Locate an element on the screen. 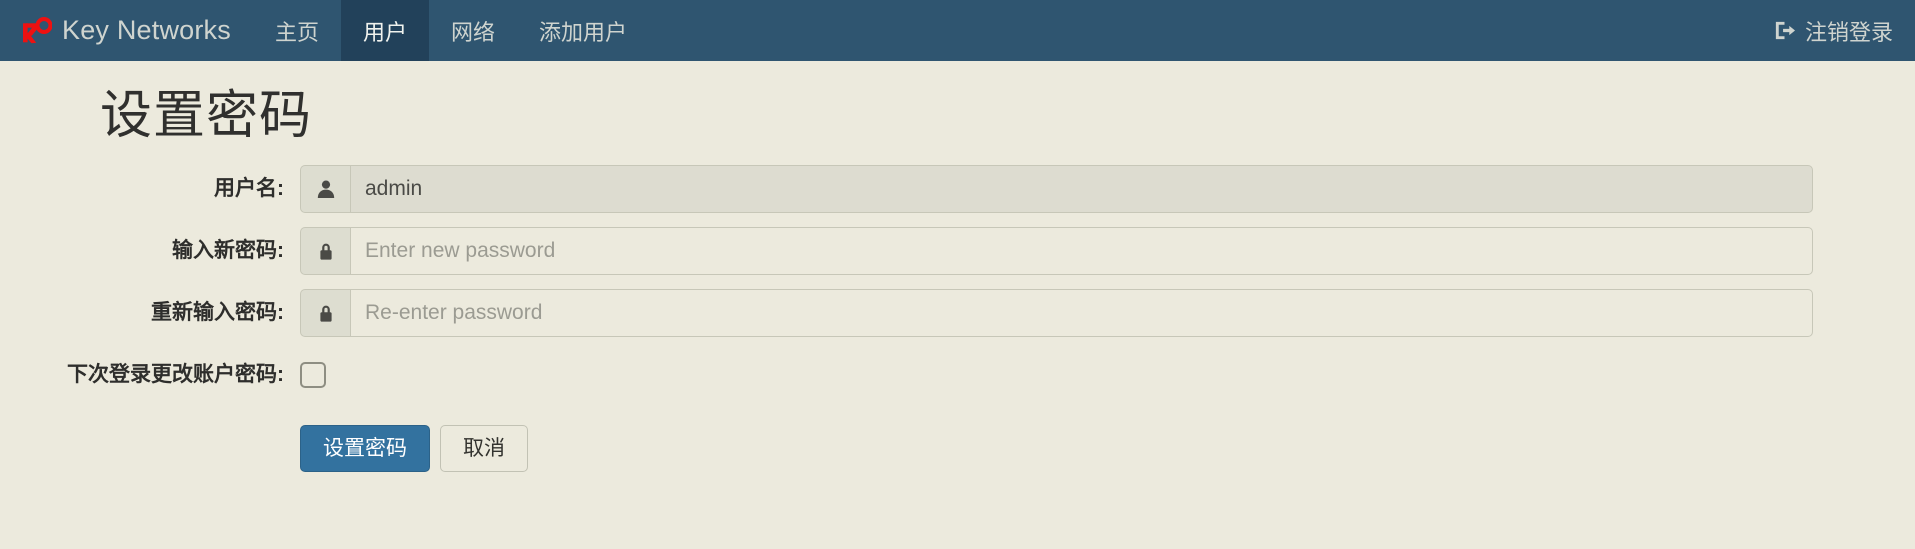  top-navbar: Key Networks 主页 用户 网络 添加用户 注销登录 is located at coordinates (957, 30).